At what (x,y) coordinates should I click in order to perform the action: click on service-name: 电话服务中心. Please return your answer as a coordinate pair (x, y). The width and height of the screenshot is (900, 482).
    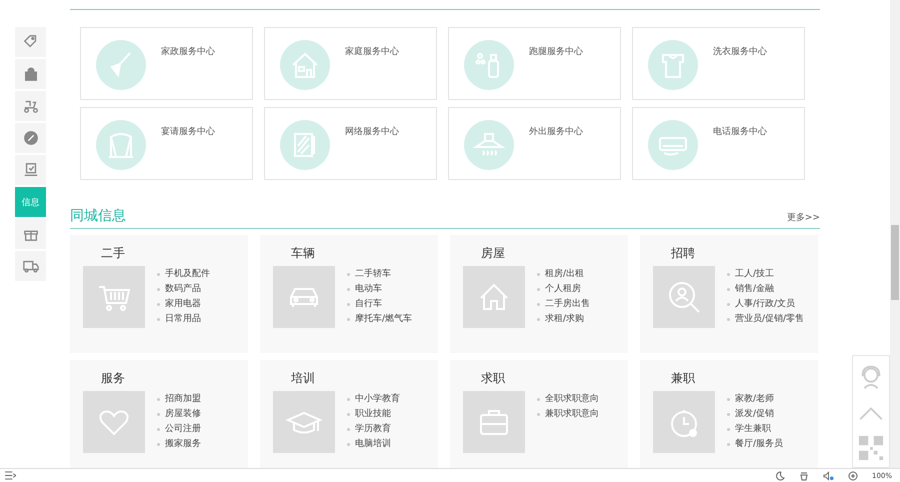
    Looking at the image, I should click on (740, 132).